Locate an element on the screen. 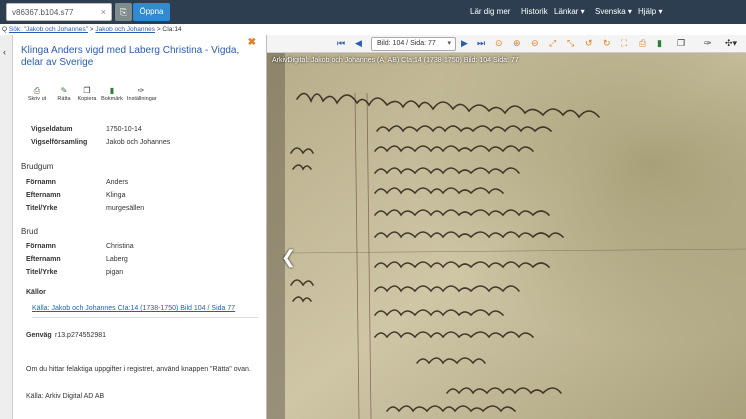 This screenshot has height=419, width=746. search-icon: Q is located at coordinates (5, 29).